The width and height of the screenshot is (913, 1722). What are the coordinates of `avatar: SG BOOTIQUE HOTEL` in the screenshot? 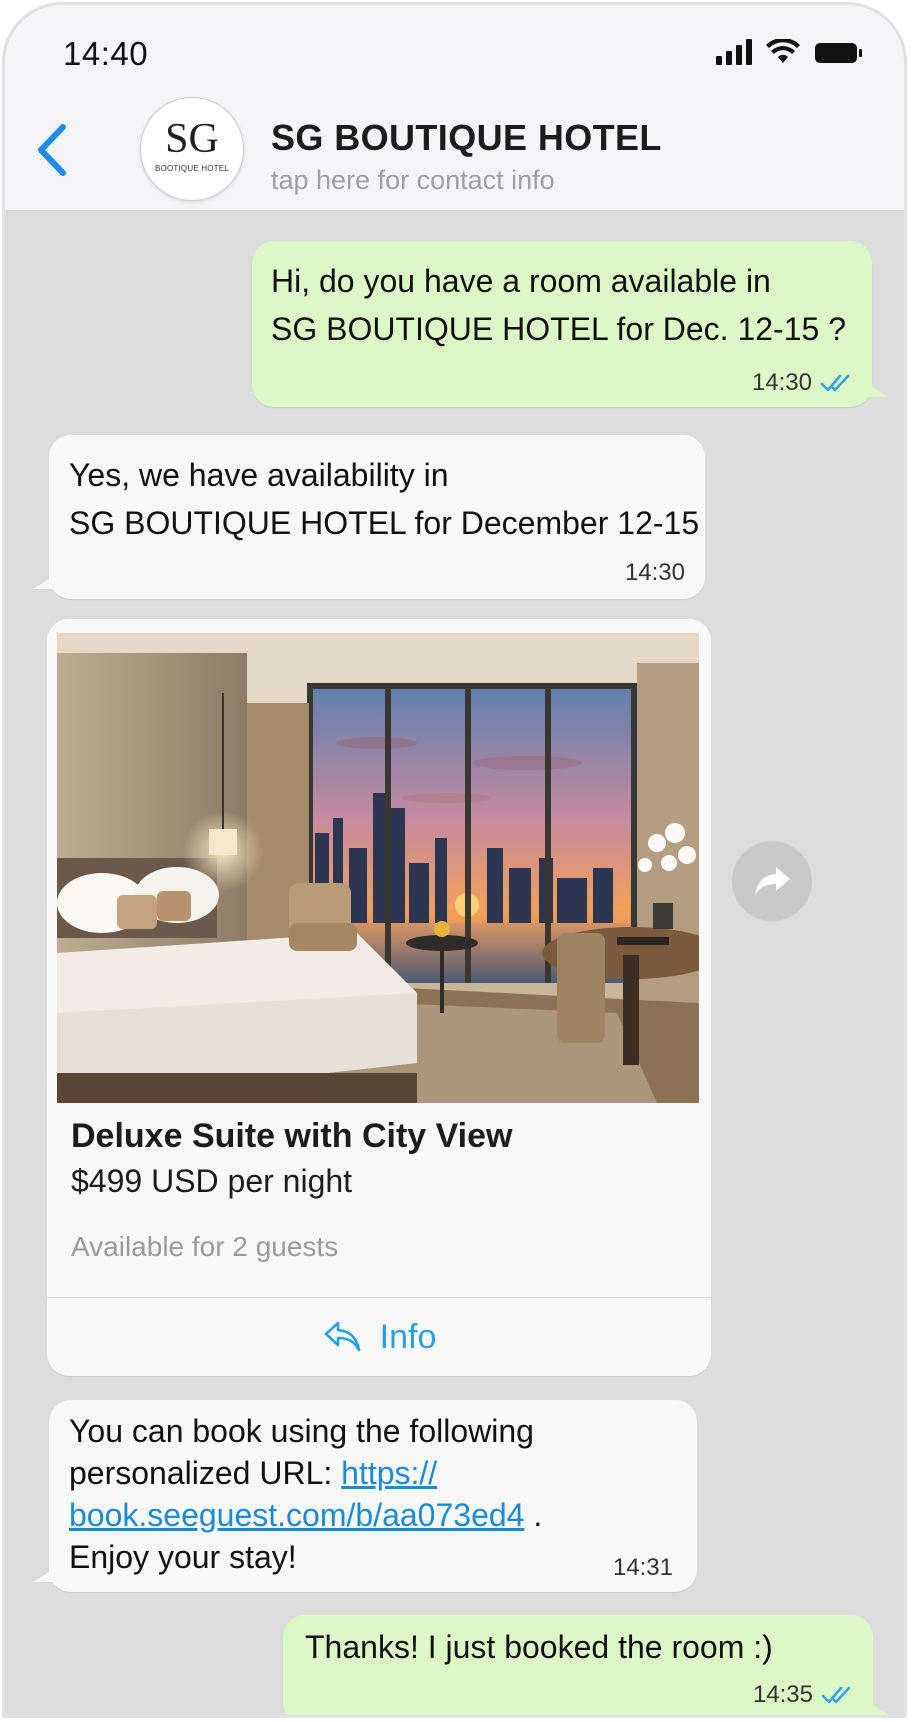 It's located at (192, 149).